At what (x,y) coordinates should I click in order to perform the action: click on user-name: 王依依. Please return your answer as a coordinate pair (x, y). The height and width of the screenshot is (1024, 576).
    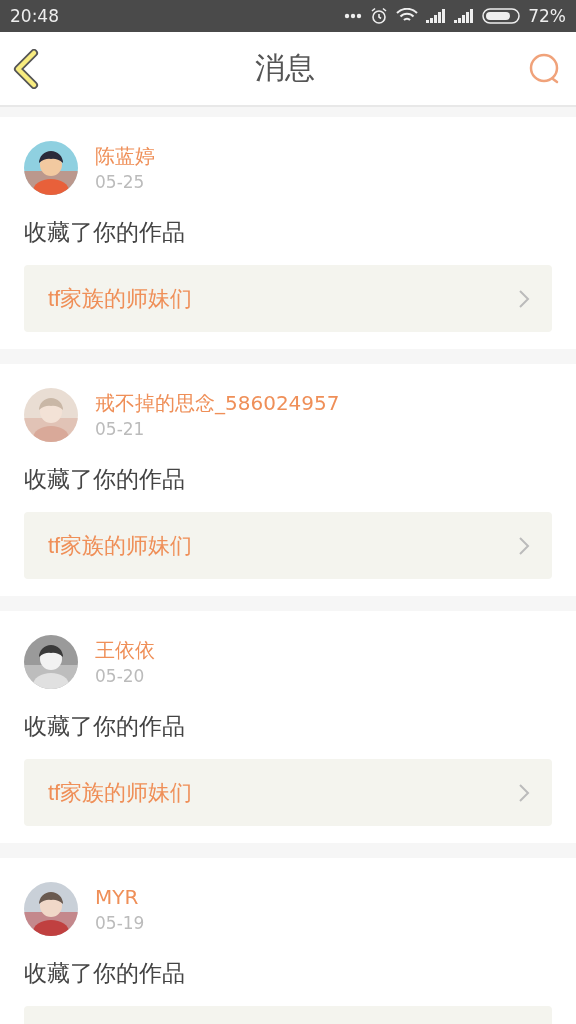
    Looking at the image, I should click on (125, 650).